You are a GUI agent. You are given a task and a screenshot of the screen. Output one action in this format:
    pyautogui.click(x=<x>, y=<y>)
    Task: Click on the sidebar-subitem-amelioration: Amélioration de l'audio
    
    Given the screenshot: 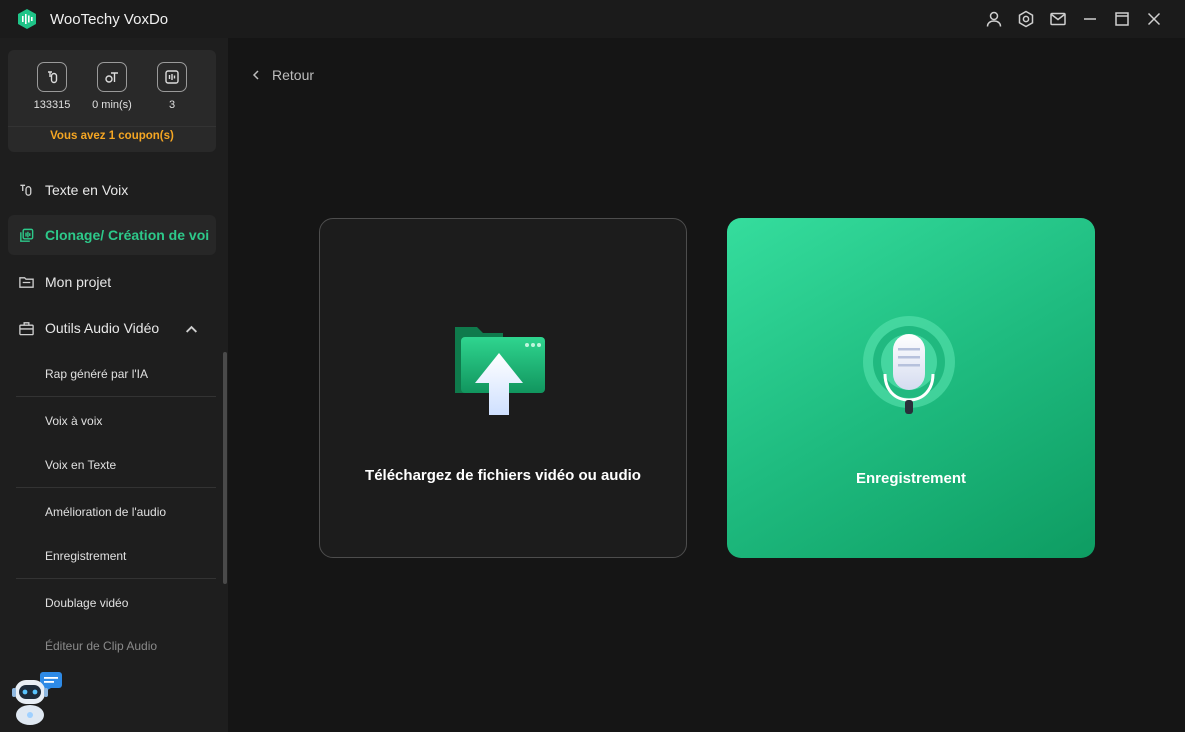 What is the action you would take?
    pyautogui.click(x=116, y=512)
    